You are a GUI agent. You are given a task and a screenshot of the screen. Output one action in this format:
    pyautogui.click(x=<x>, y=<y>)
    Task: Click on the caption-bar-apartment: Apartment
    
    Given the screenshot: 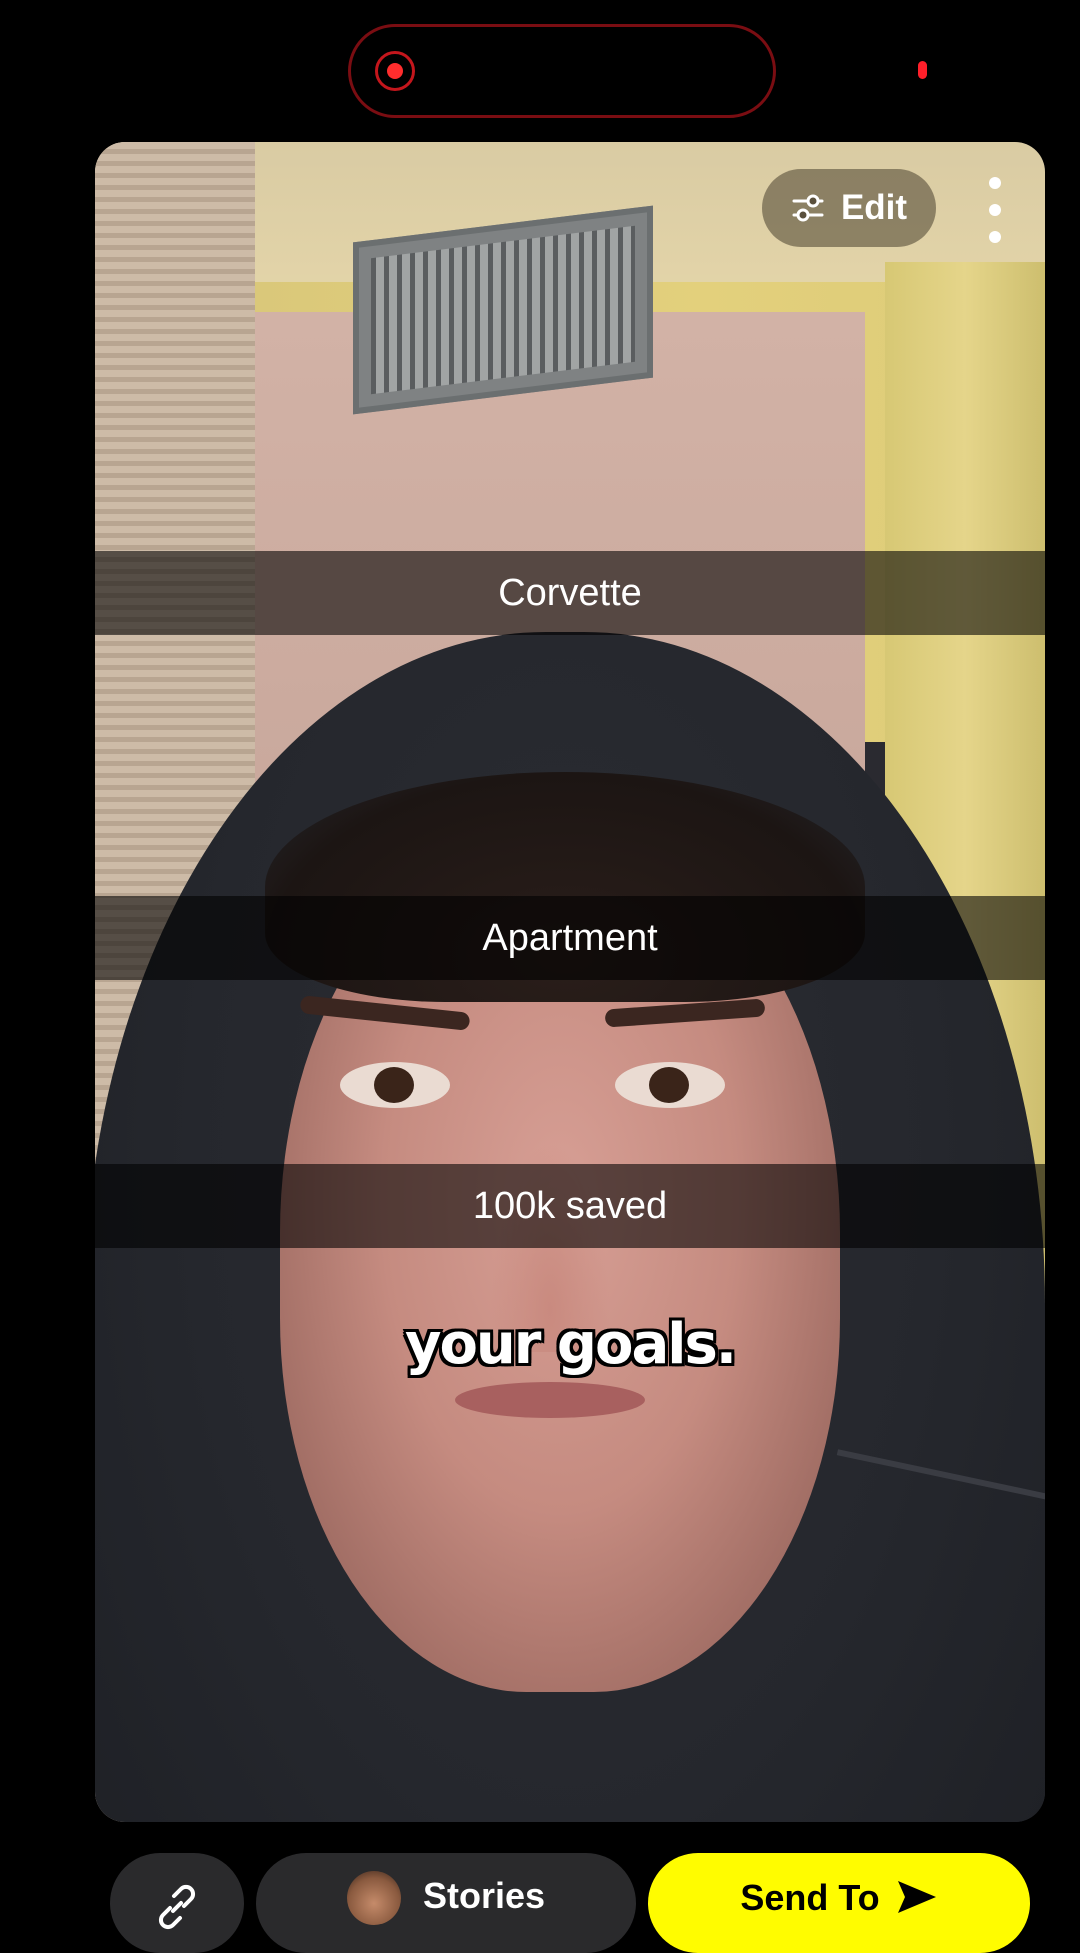 What is the action you would take?
    pyautogui.click(x=570, y=938)
    